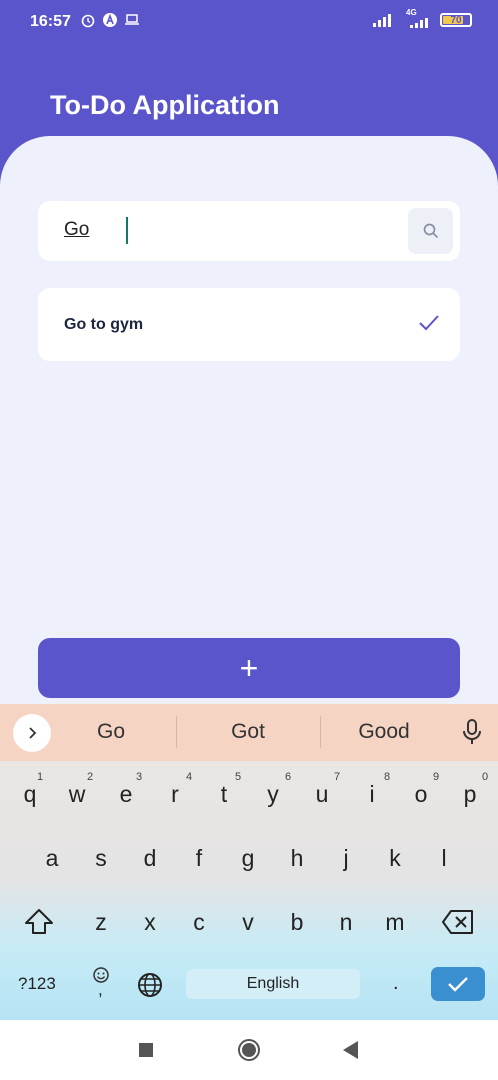 Image resolution: width=498 pixels, height=1080 pixels. Describe the element at coordinates (111, 732) in the screenshot. I see `suggestion-1: Go` at that location.